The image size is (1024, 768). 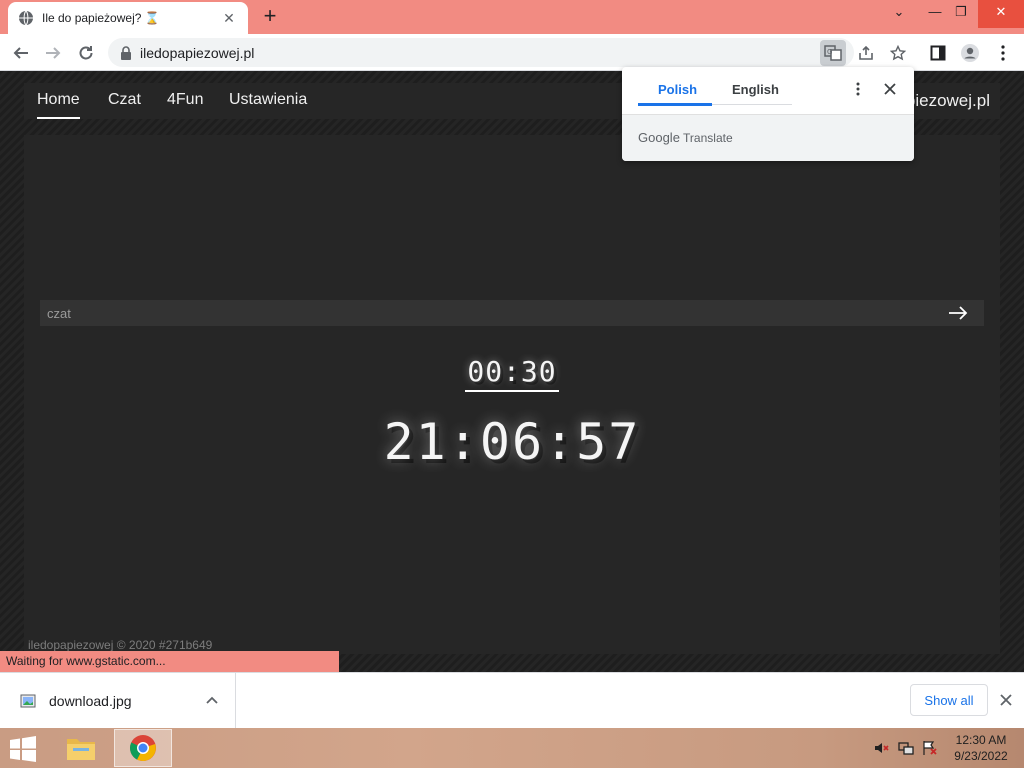 I want to click on tab-search-chevron-icon: ⌄, so click(x=899, y=14).